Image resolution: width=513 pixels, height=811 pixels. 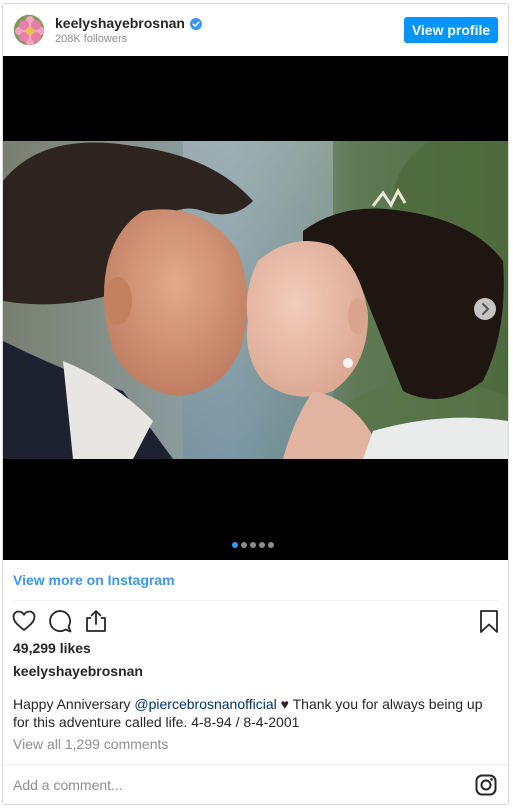 I want to click on caption-text: Happy Anniversary, so click(x=74, y=704).